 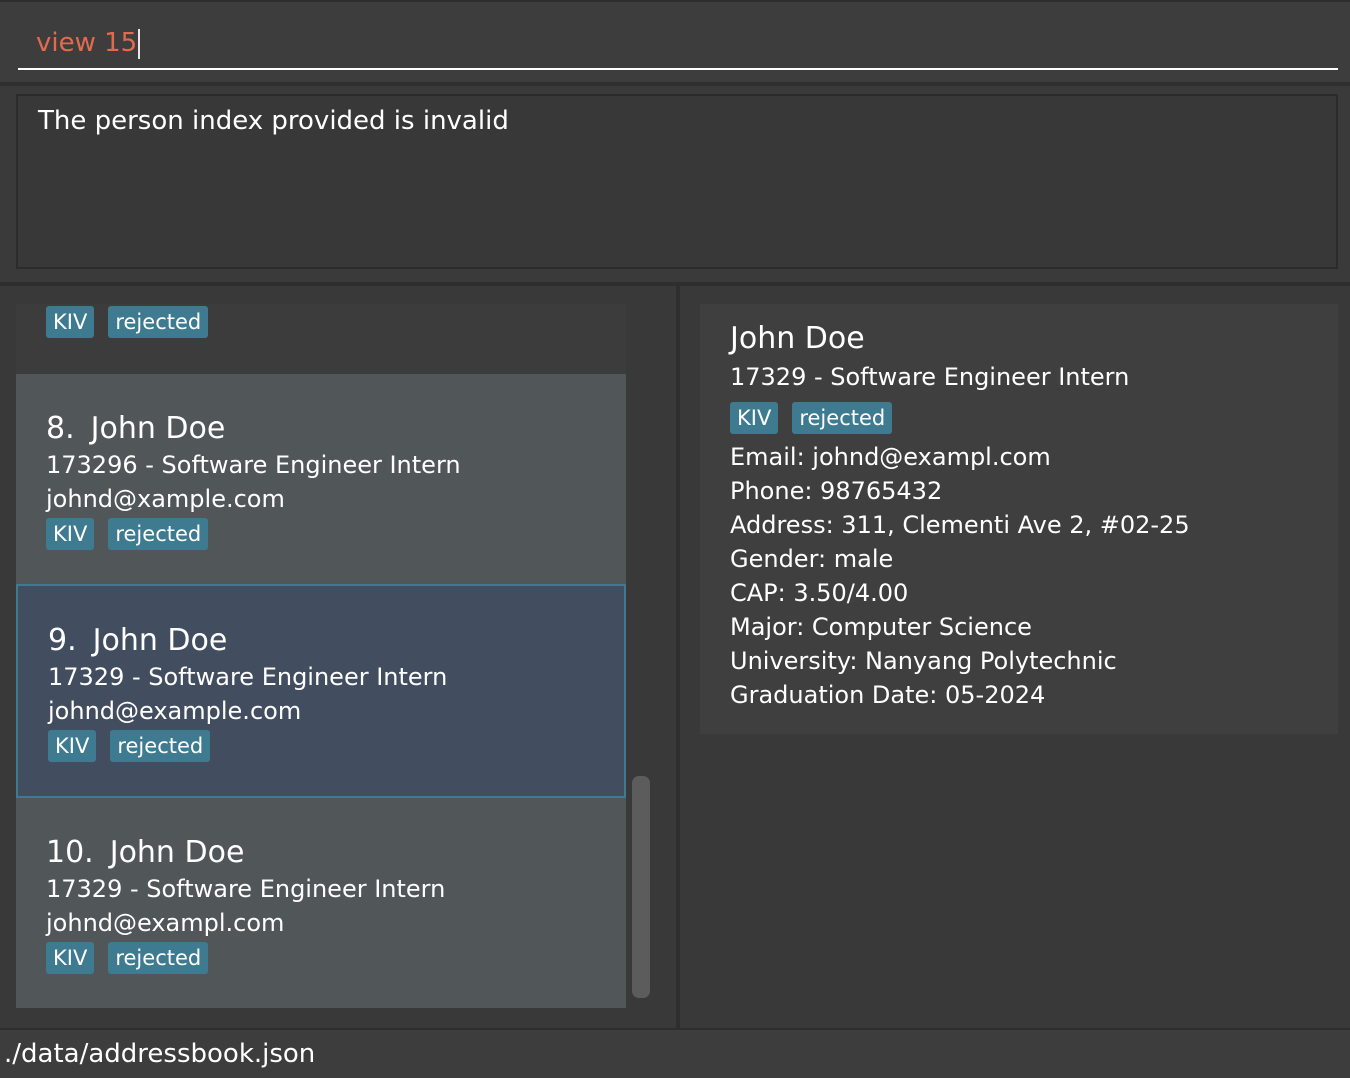 What do you see at coordinates (812, 559) in the screenshot?
I see `detail-gender: Gender: male` at bounding box center [812, 559].